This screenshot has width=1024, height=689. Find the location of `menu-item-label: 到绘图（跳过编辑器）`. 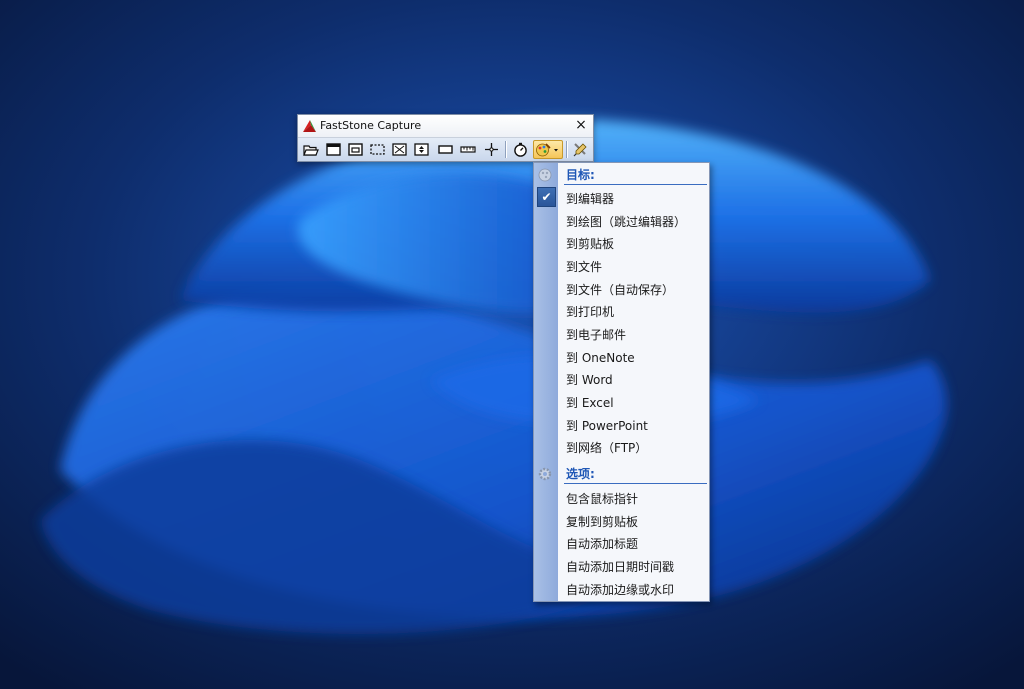

menu-item-label: 到绘图（跳过编辑器） is located at coordinates (626, 222).